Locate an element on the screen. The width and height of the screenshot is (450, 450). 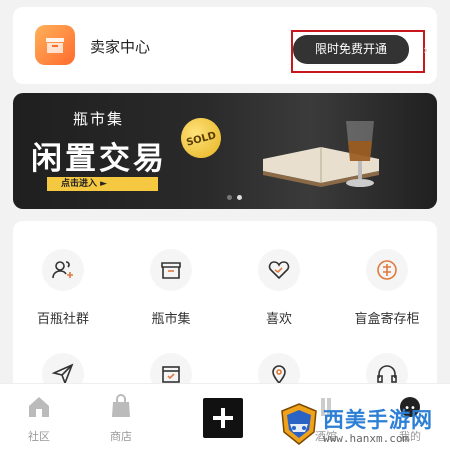
site-watermark: 西美手游网 www.hanxm.com is located at coordinates (364, 424).